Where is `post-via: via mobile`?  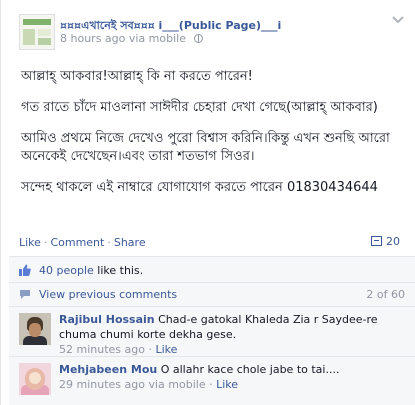
post-via: via mobile is located at coordinates (157, 38).